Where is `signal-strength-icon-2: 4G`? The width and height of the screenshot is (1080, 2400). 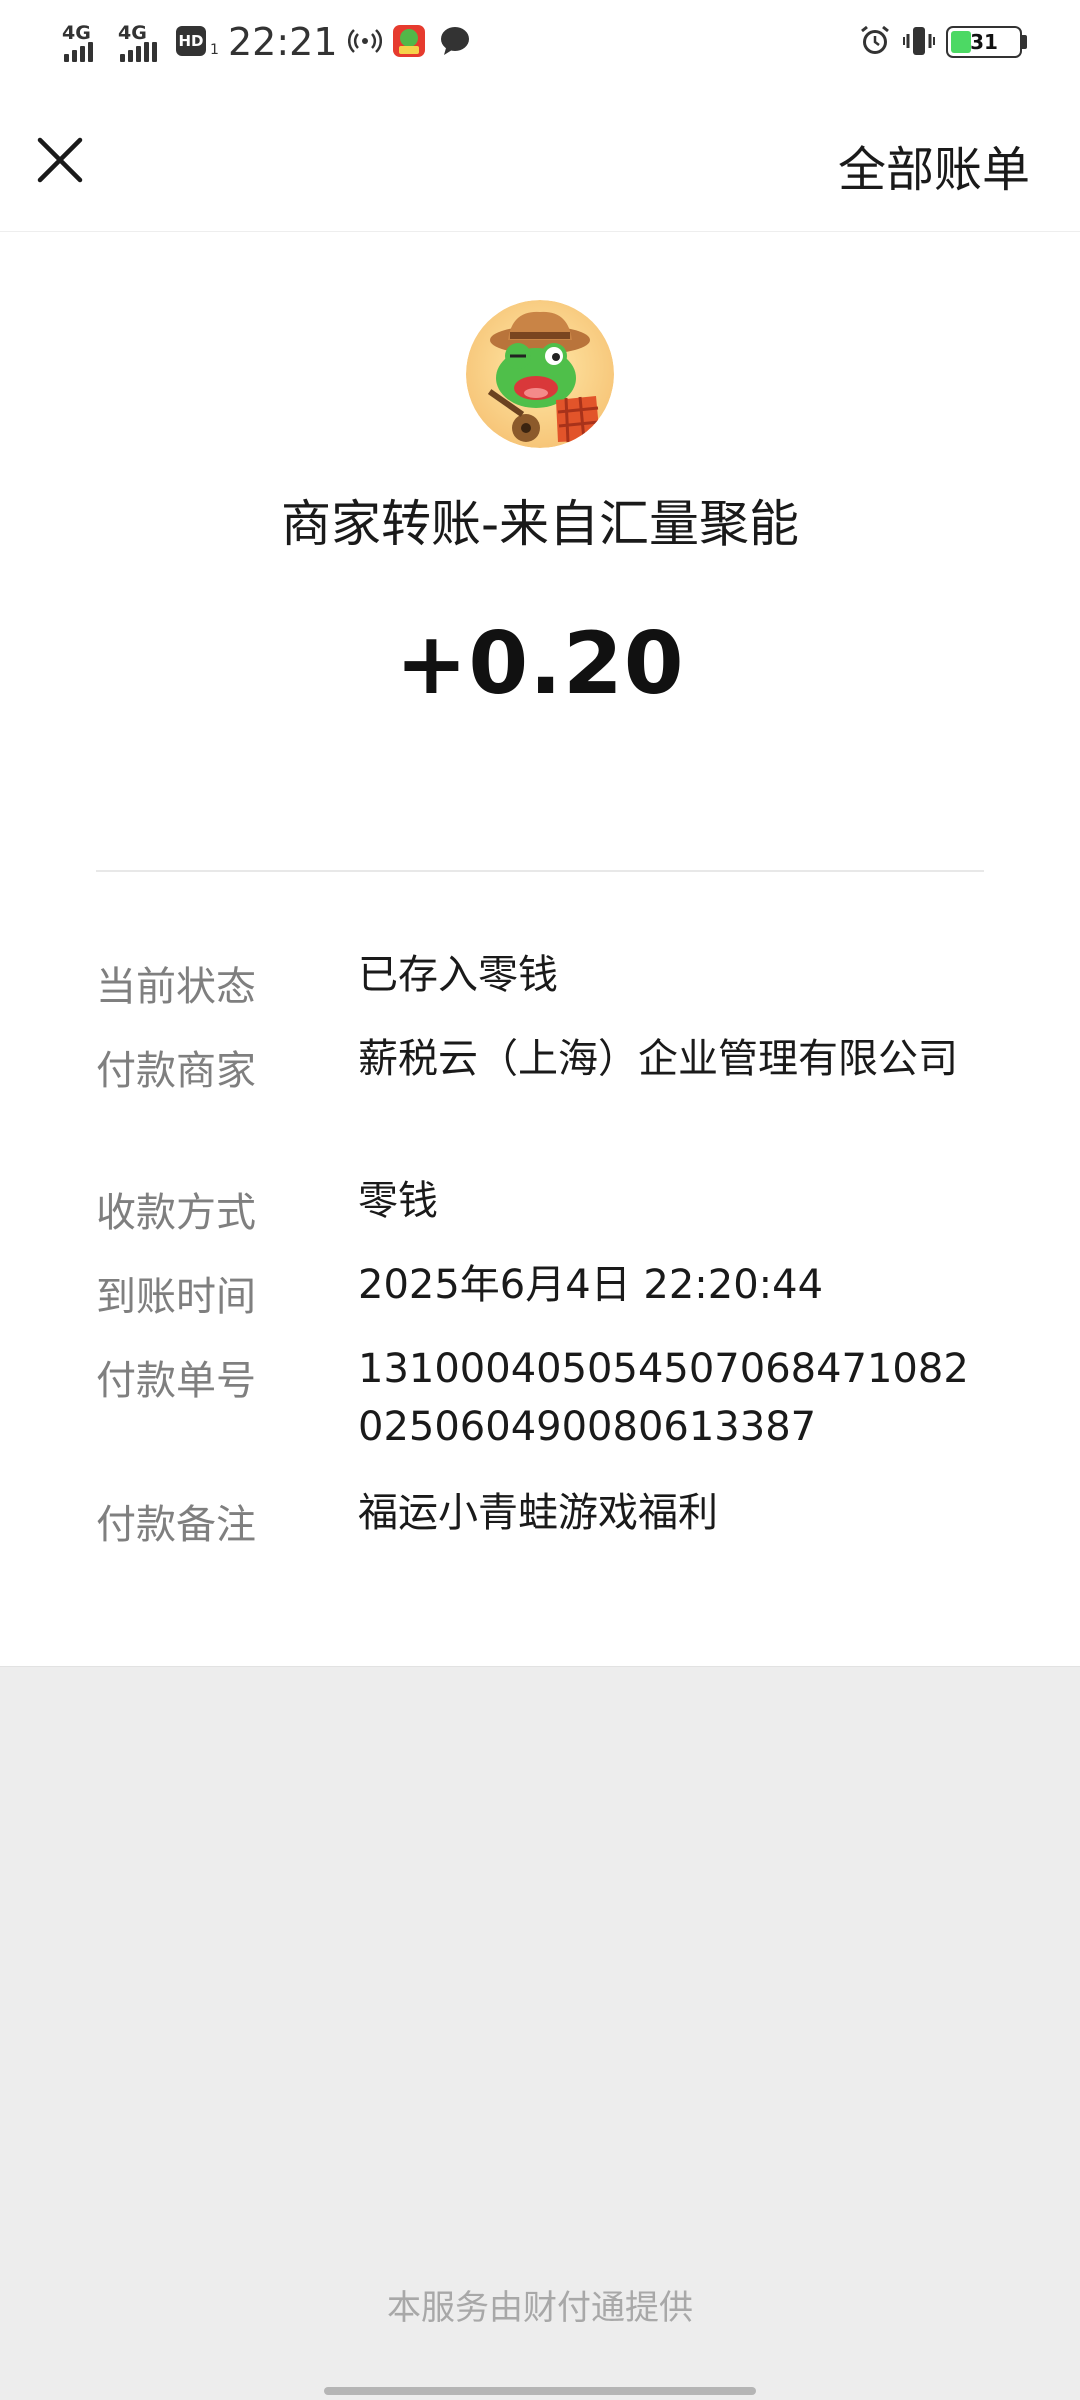
signal-strength-icon-2: 4G is located at coordinates (144, 42).